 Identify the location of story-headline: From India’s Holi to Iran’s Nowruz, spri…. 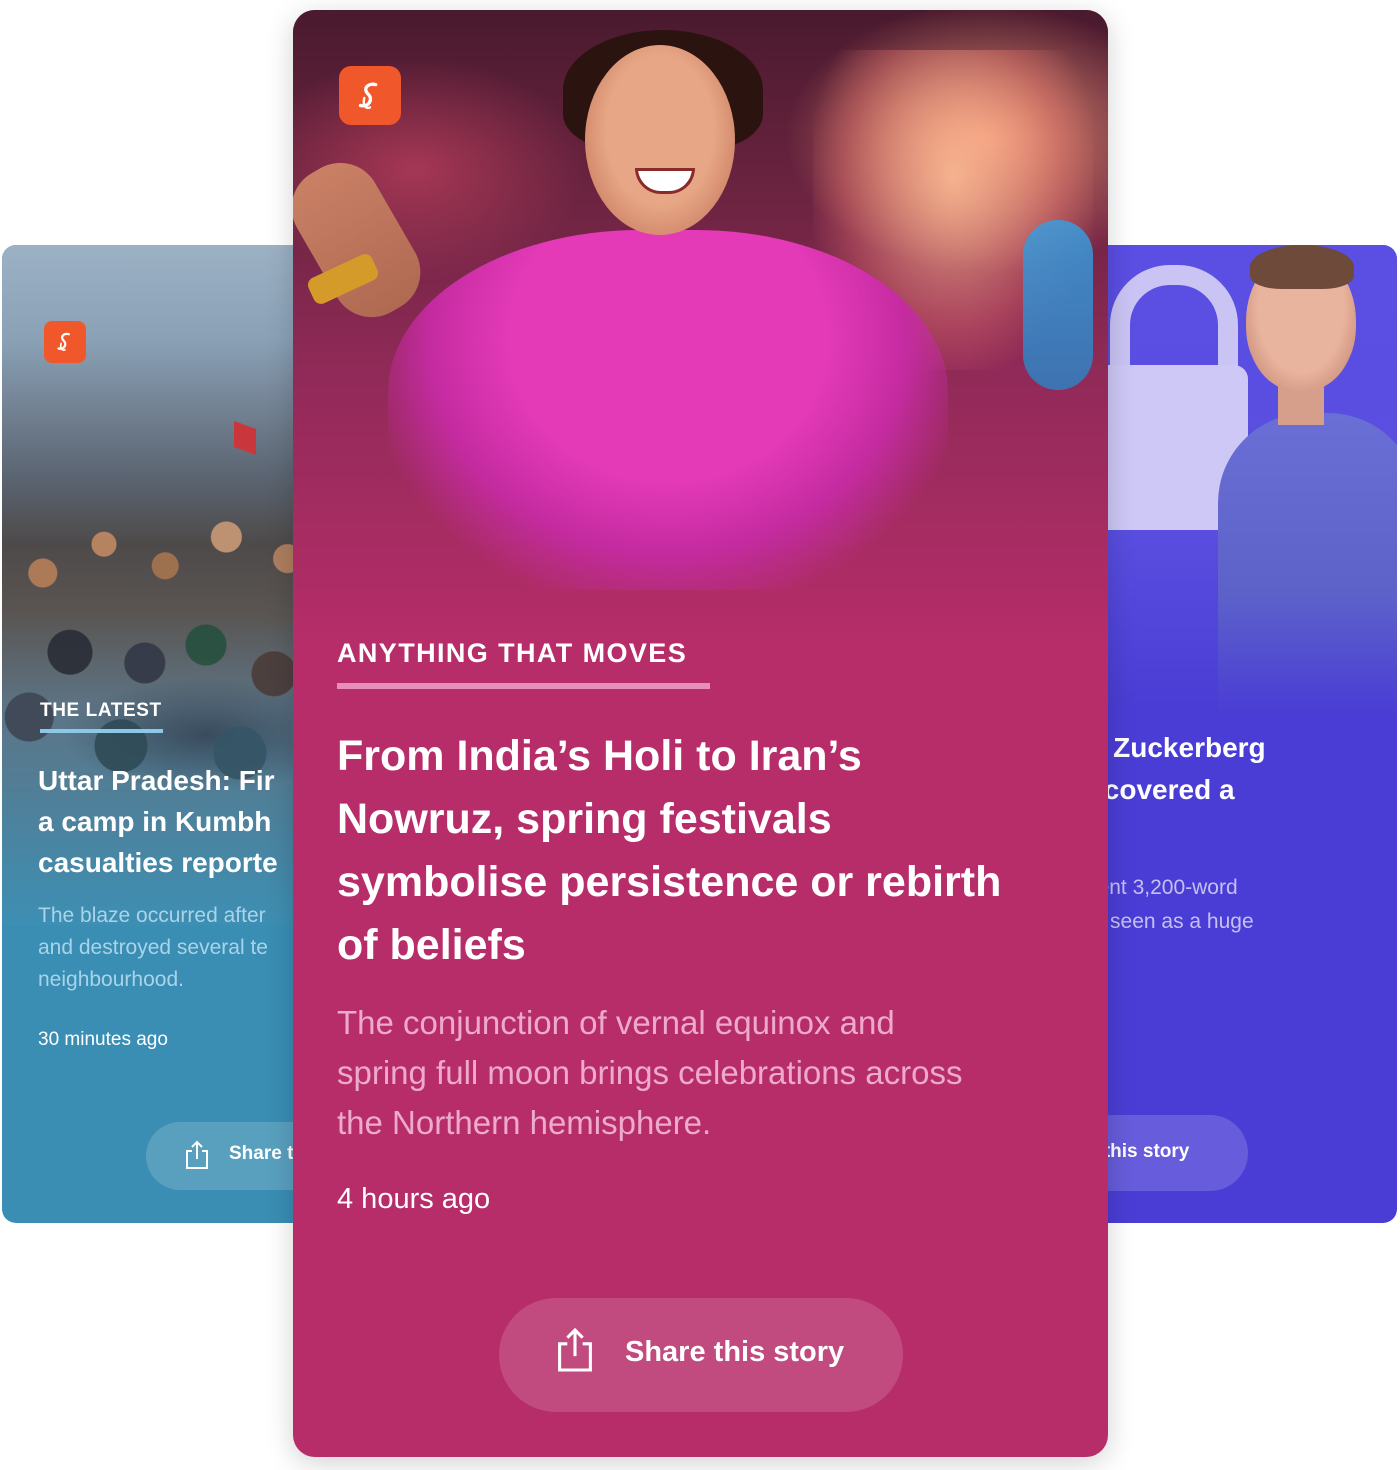
(702, 851).